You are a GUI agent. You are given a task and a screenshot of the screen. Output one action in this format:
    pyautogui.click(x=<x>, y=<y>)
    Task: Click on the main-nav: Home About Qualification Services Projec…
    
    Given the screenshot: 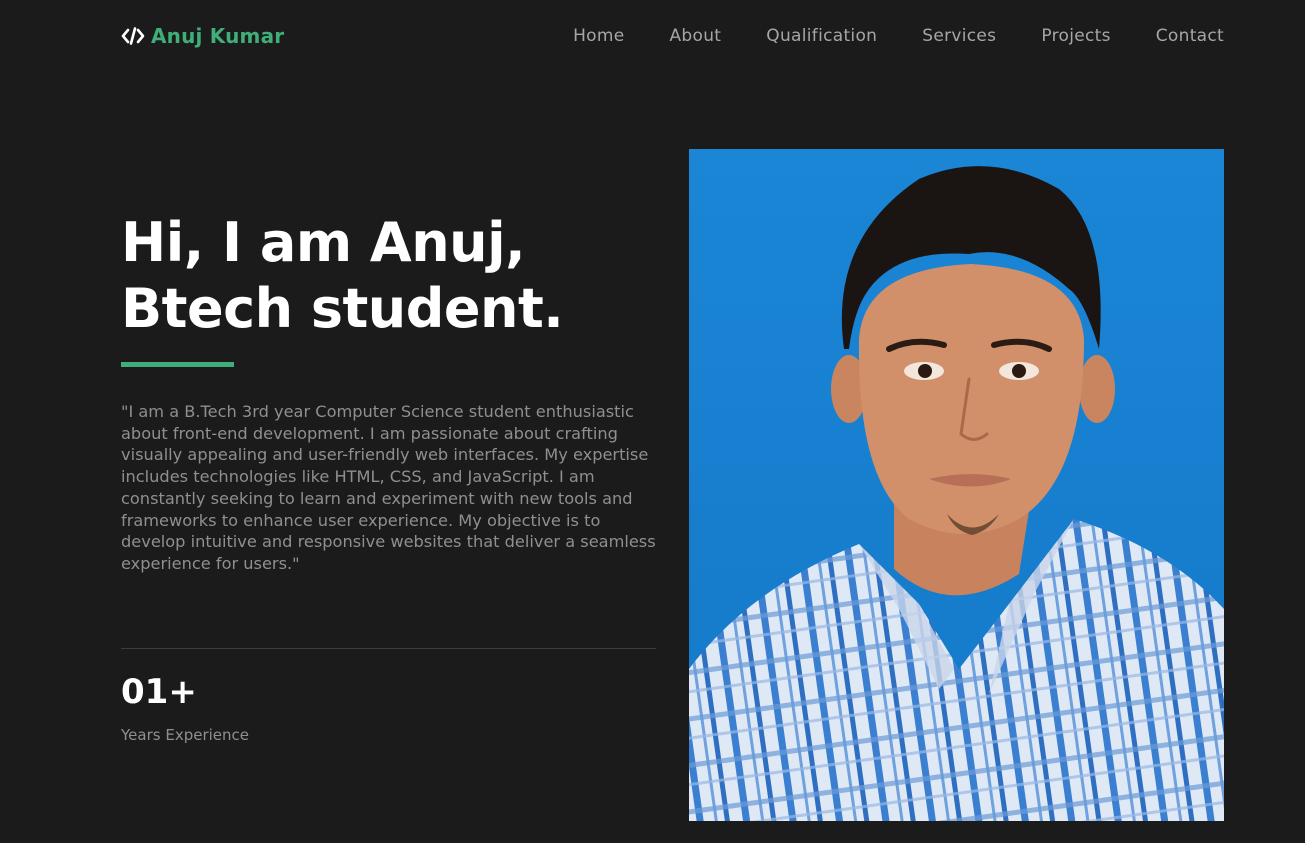 What is the action you would take?
    pyautogui.click(x=898, y=36)
    